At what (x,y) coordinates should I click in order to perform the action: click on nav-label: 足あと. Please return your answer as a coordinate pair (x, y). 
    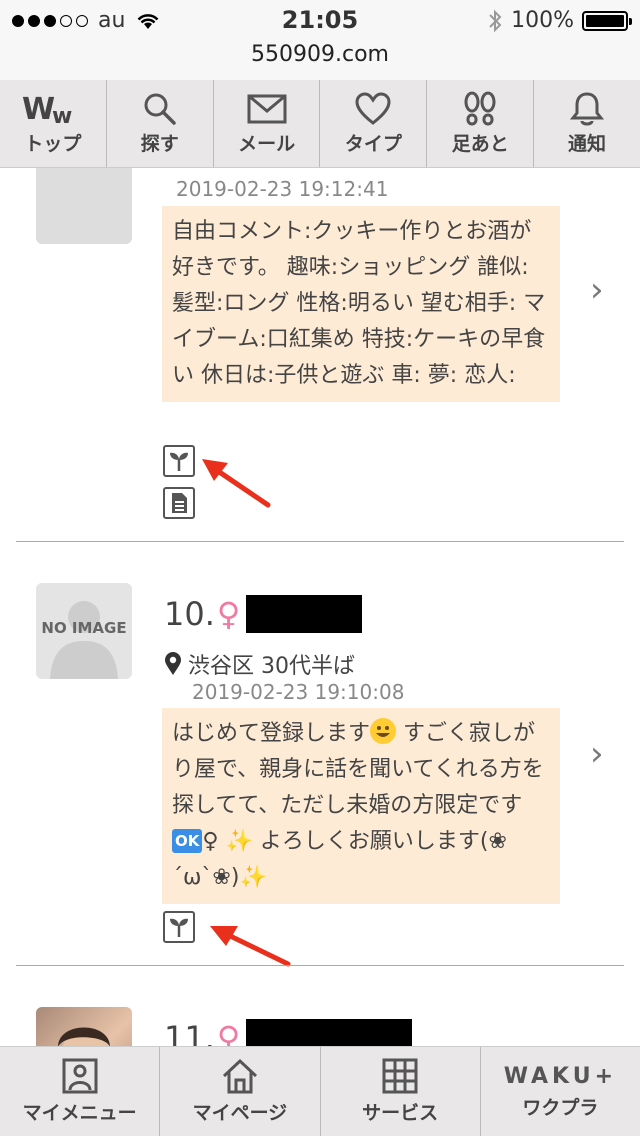
    Looking at the image, I should click on (480, 144).